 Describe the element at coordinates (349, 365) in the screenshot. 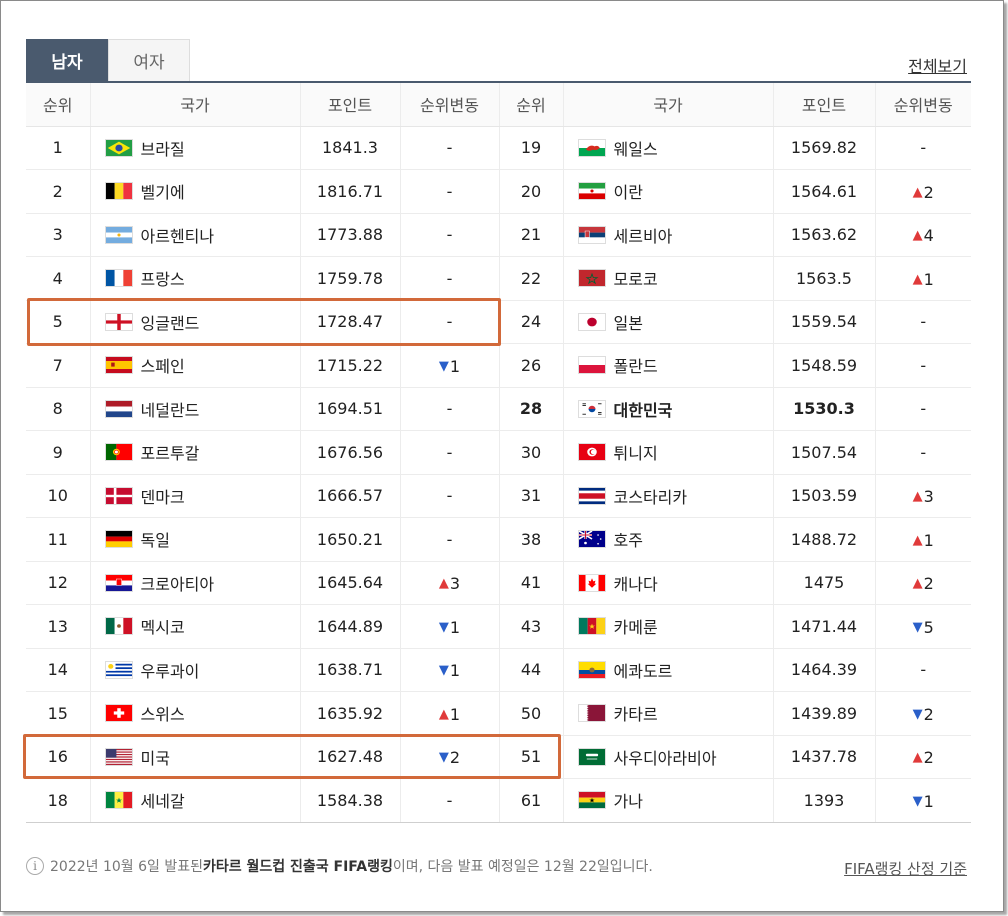

I see `points-cell: 1715.22` at that location.